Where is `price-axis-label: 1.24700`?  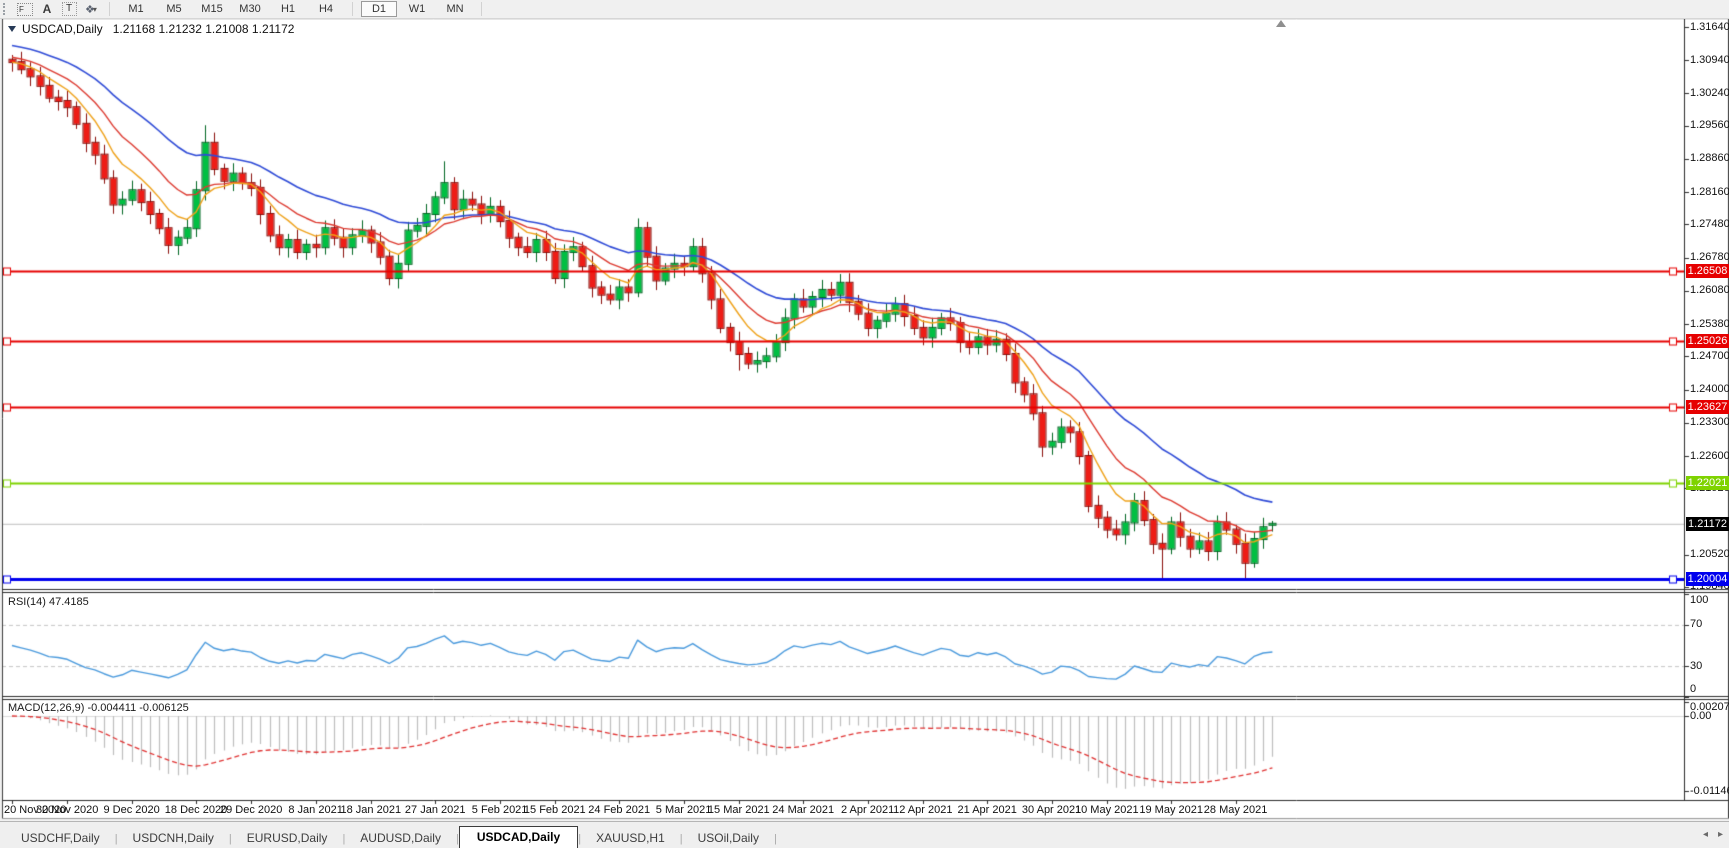 price-axis-label: 1.24700 is located at coordinates (1709, 355).